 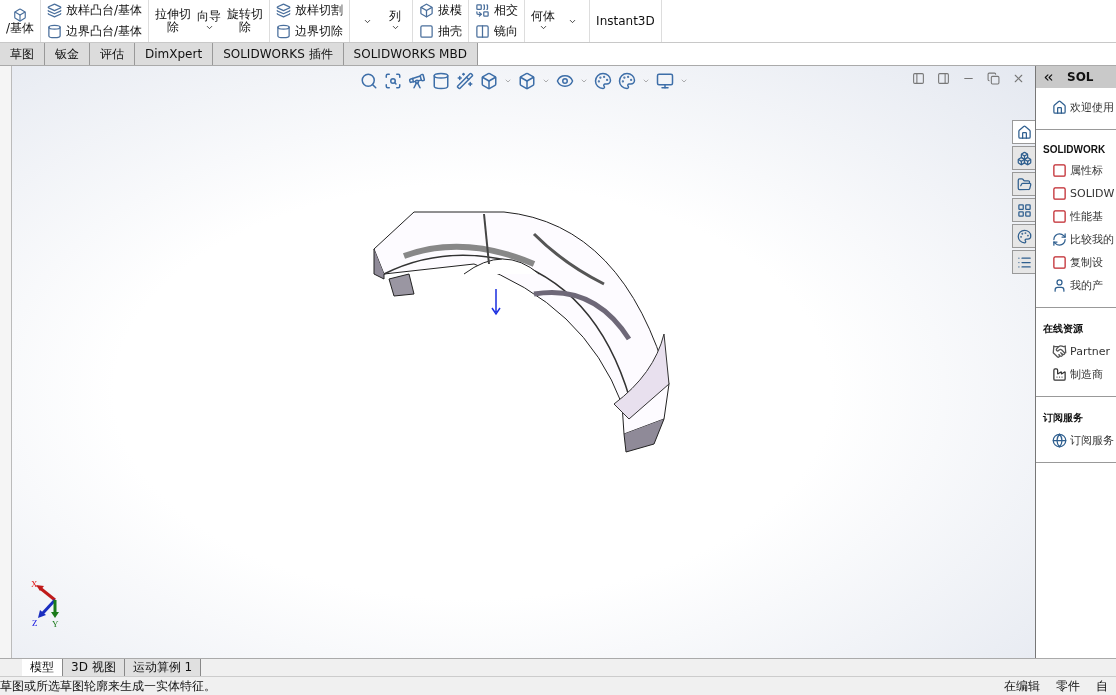 I want to click on view-orientation-icon, so click(x=488, y=81).